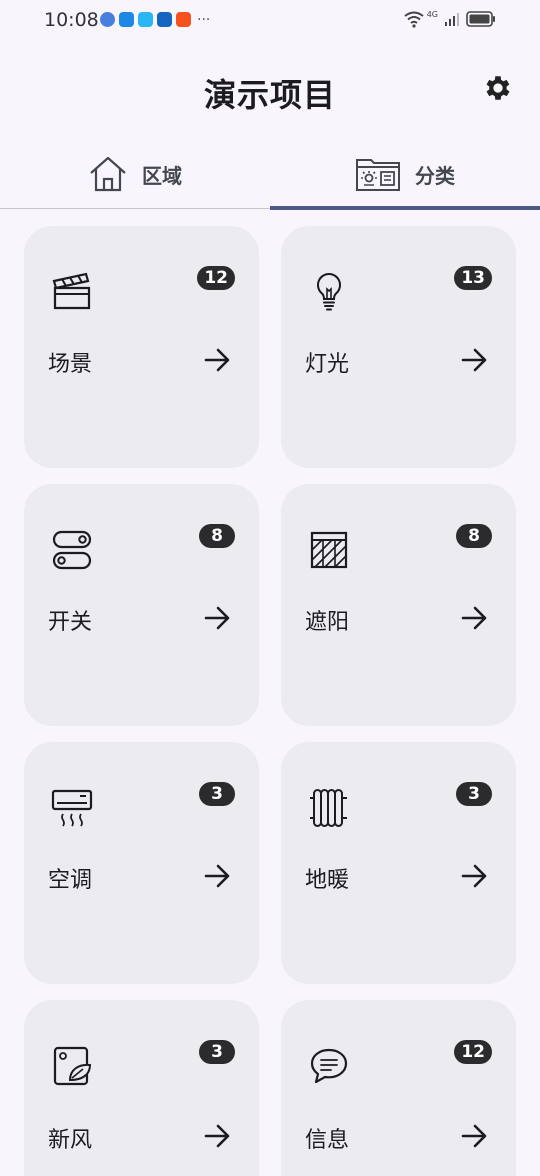  What do you see at coordinates (72, 808) in the screenshot?
I see `air-conditioner-icon` at bounding box center [72, 808].